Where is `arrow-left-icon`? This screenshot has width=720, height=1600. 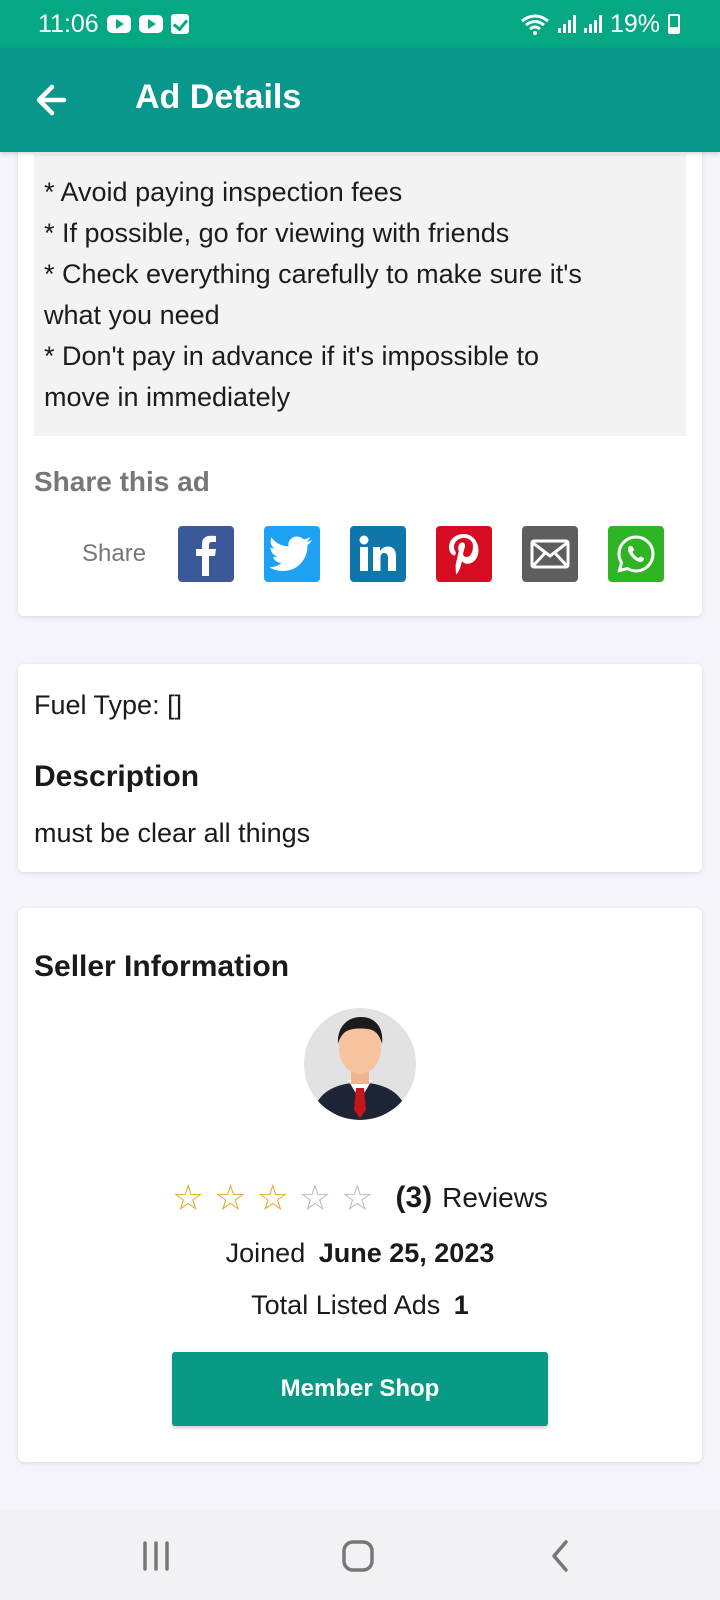 arrow-left-icon is located at coordinates (51, 100).